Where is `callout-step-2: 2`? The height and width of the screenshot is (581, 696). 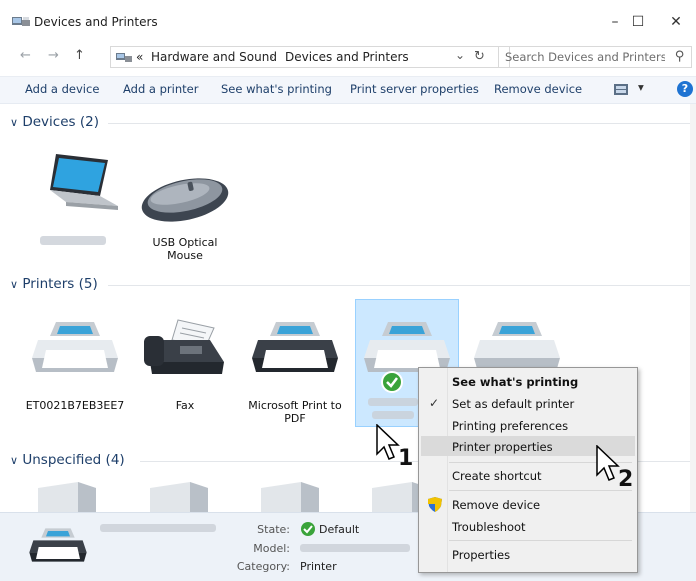
callout-step-2: 2 is located at coordinates (626, 479).